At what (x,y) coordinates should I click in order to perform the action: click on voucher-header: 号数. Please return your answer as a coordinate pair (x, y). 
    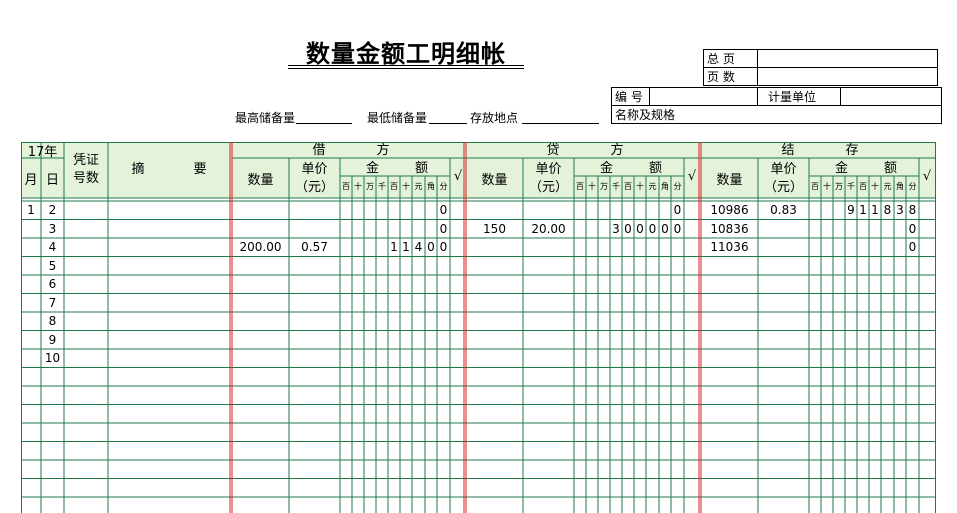
    Looking at the image, I should click on (85, 178).